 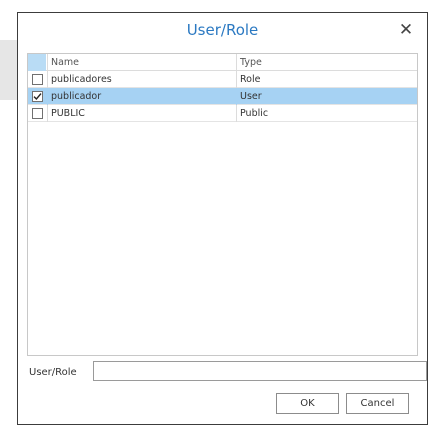 I want to click on close-button: ✕, so click(x=406, y=30).